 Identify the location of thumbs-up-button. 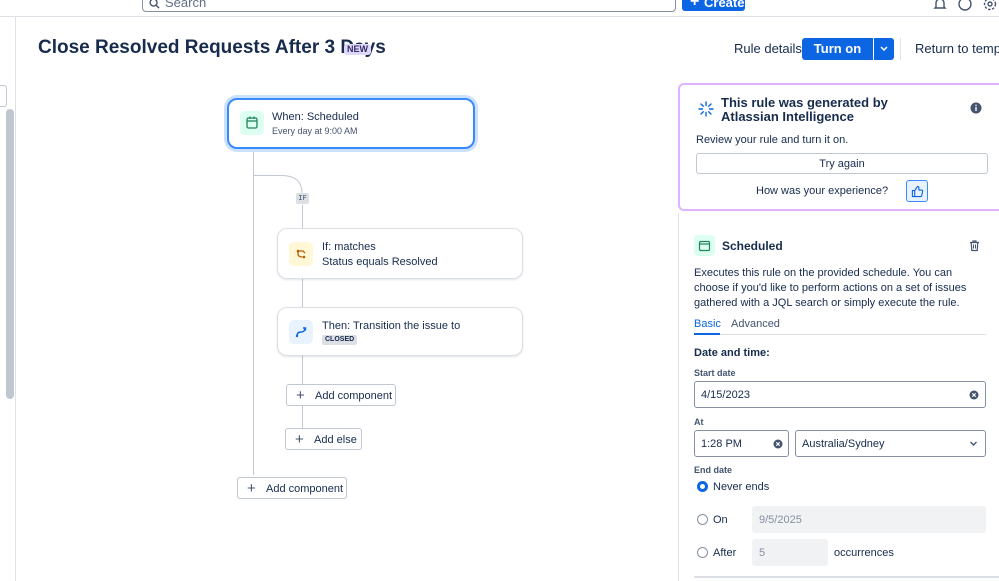
(917, 191).